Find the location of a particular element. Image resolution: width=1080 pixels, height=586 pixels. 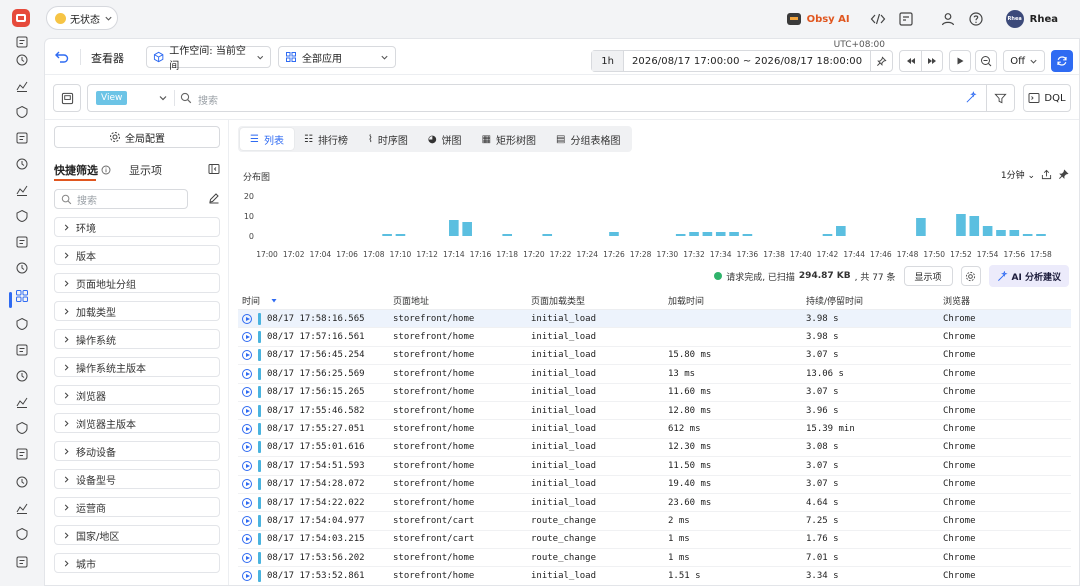

dql-button: DQL is located at coordinates (1047, 98).